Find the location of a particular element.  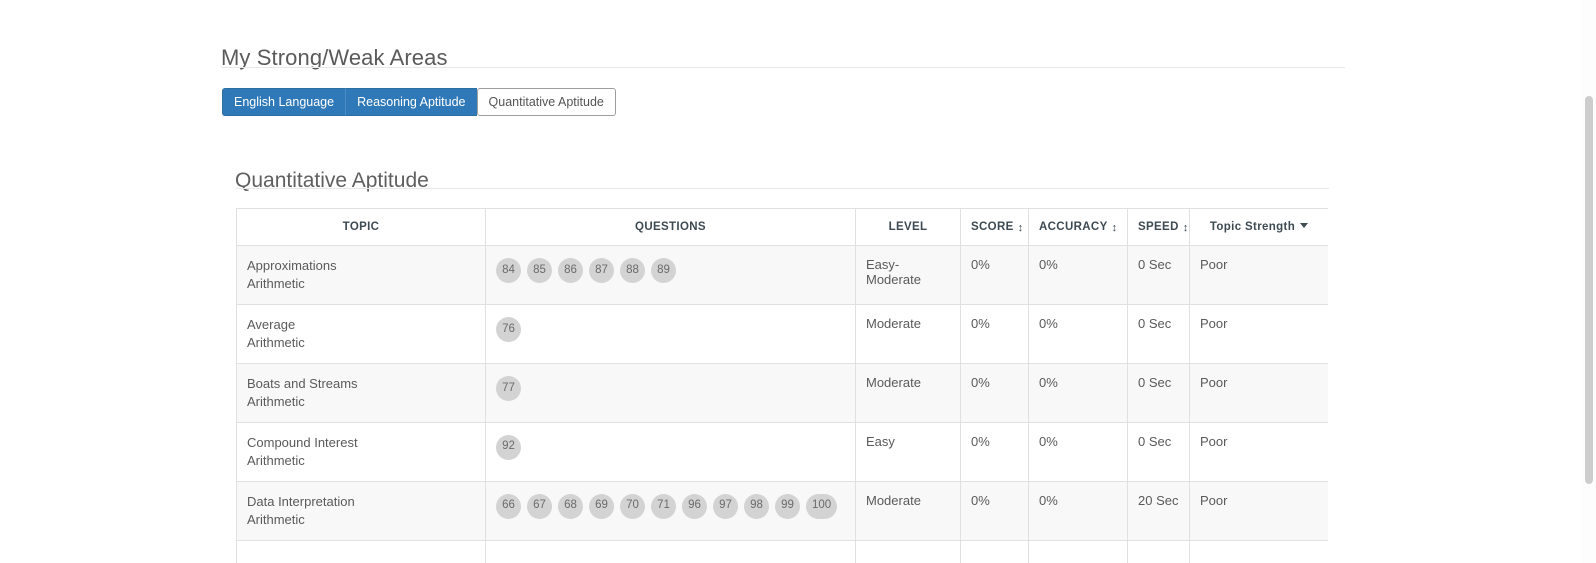

question-badge: 92 is located at coordinates (508, 447).